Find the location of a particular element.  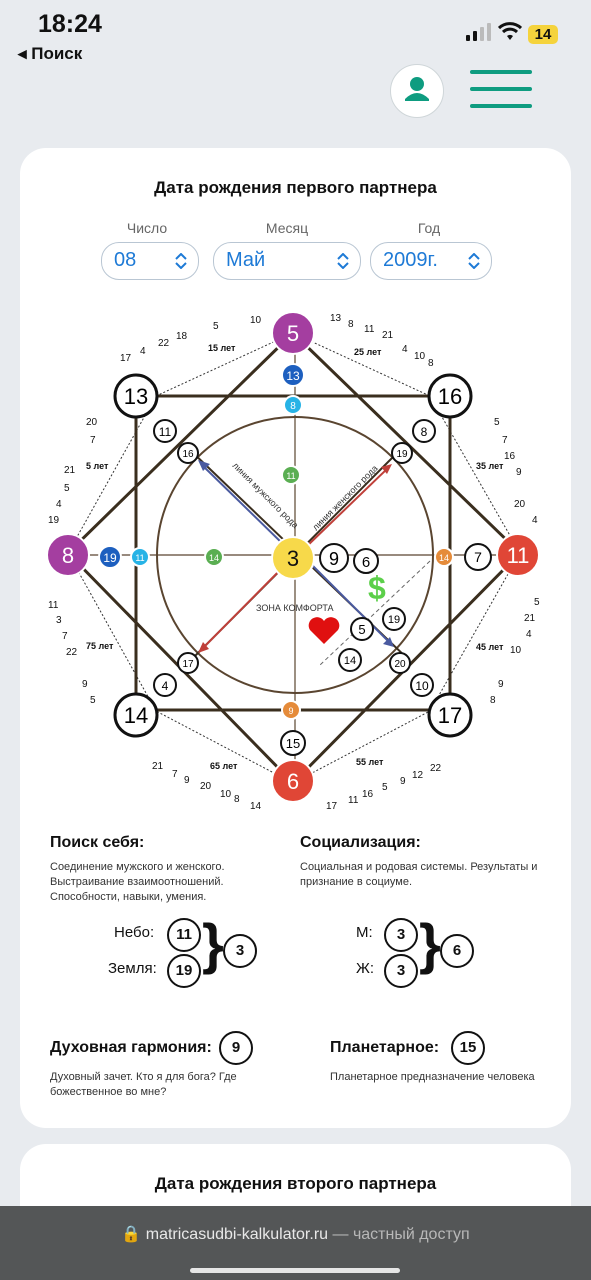

dollar-icon: $ is located at coordinates (377, 588).